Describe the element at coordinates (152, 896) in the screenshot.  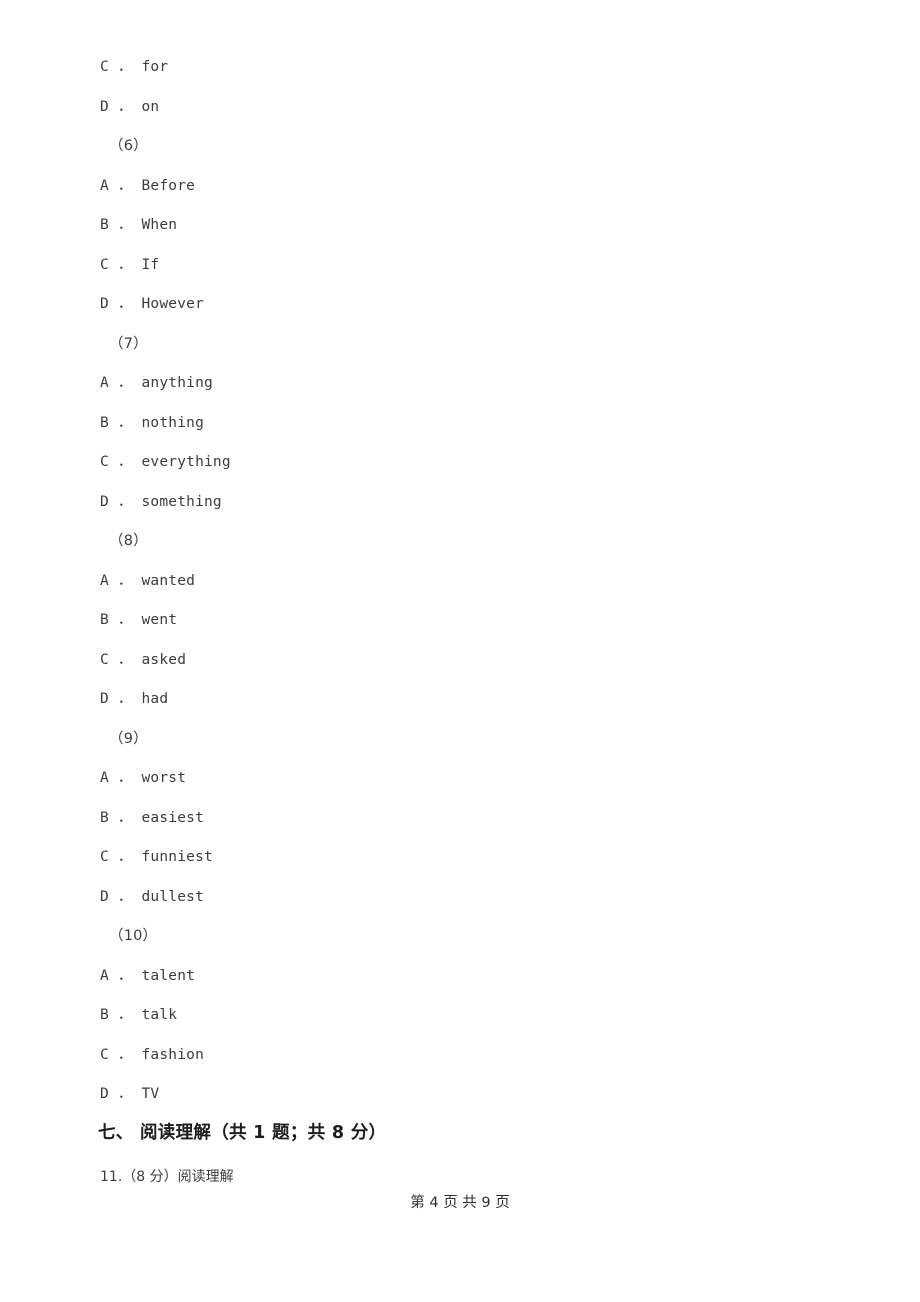
I see `answer-option: D ． dullest` at that location.